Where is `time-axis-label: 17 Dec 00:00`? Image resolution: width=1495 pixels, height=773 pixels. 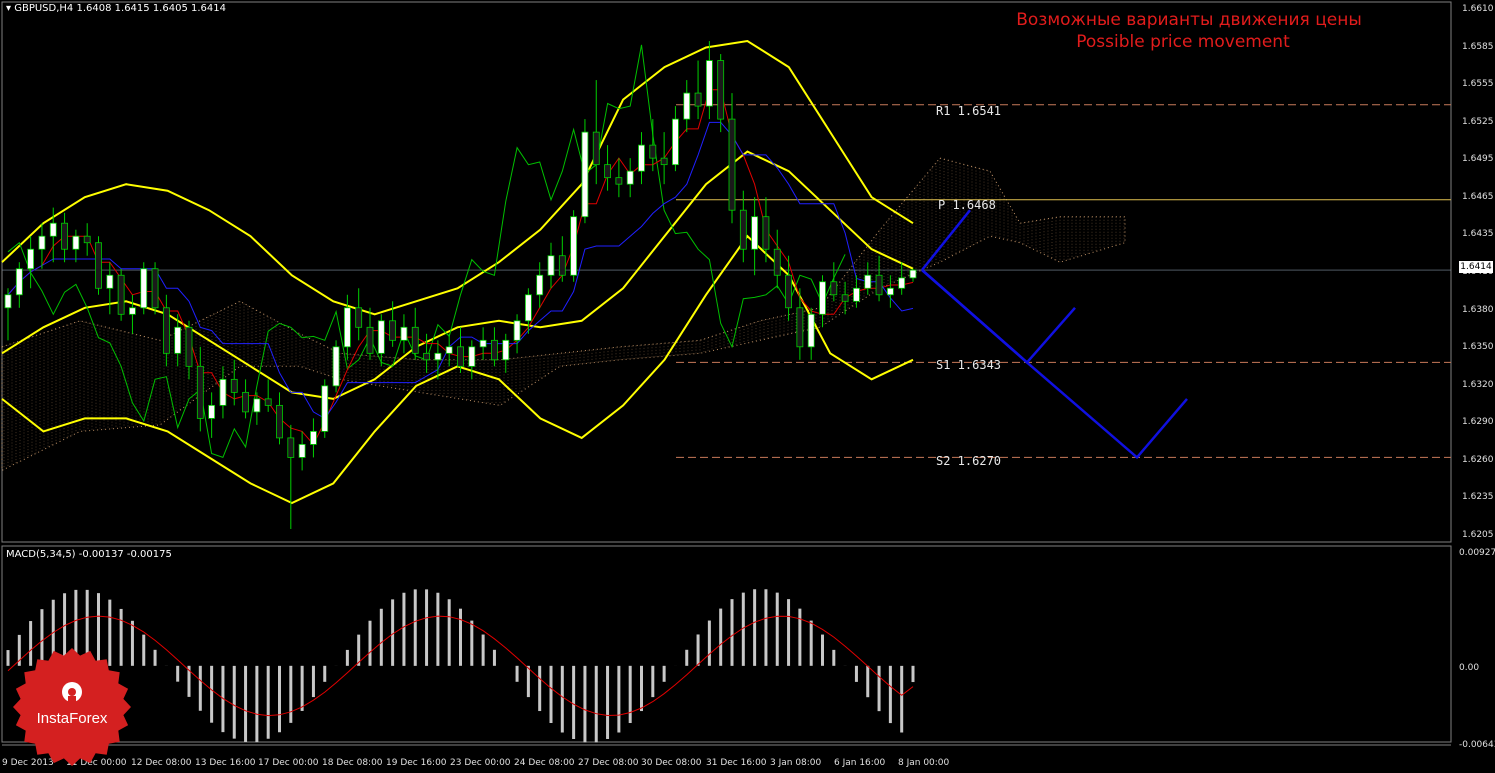
time-axis-label: 17 Dec 00:00 is located at coordinates (288, 763).